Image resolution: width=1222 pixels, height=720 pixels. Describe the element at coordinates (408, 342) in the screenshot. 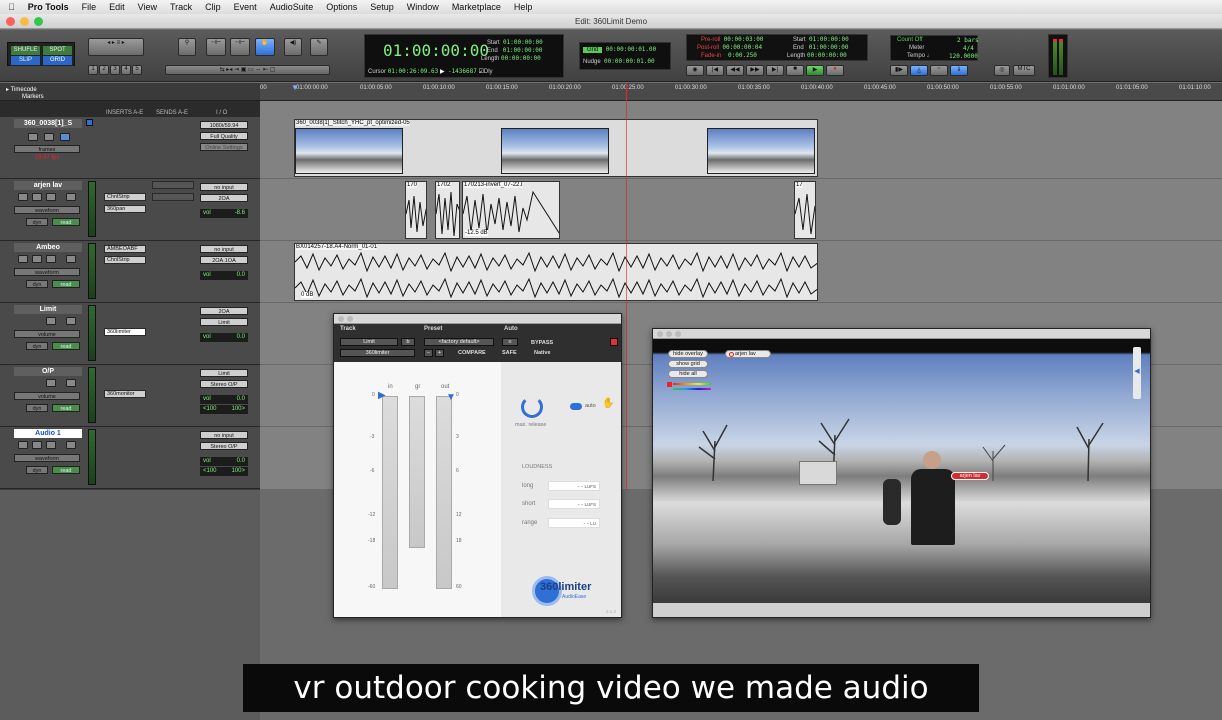

I see `plugin-track-channel: b` at that location.